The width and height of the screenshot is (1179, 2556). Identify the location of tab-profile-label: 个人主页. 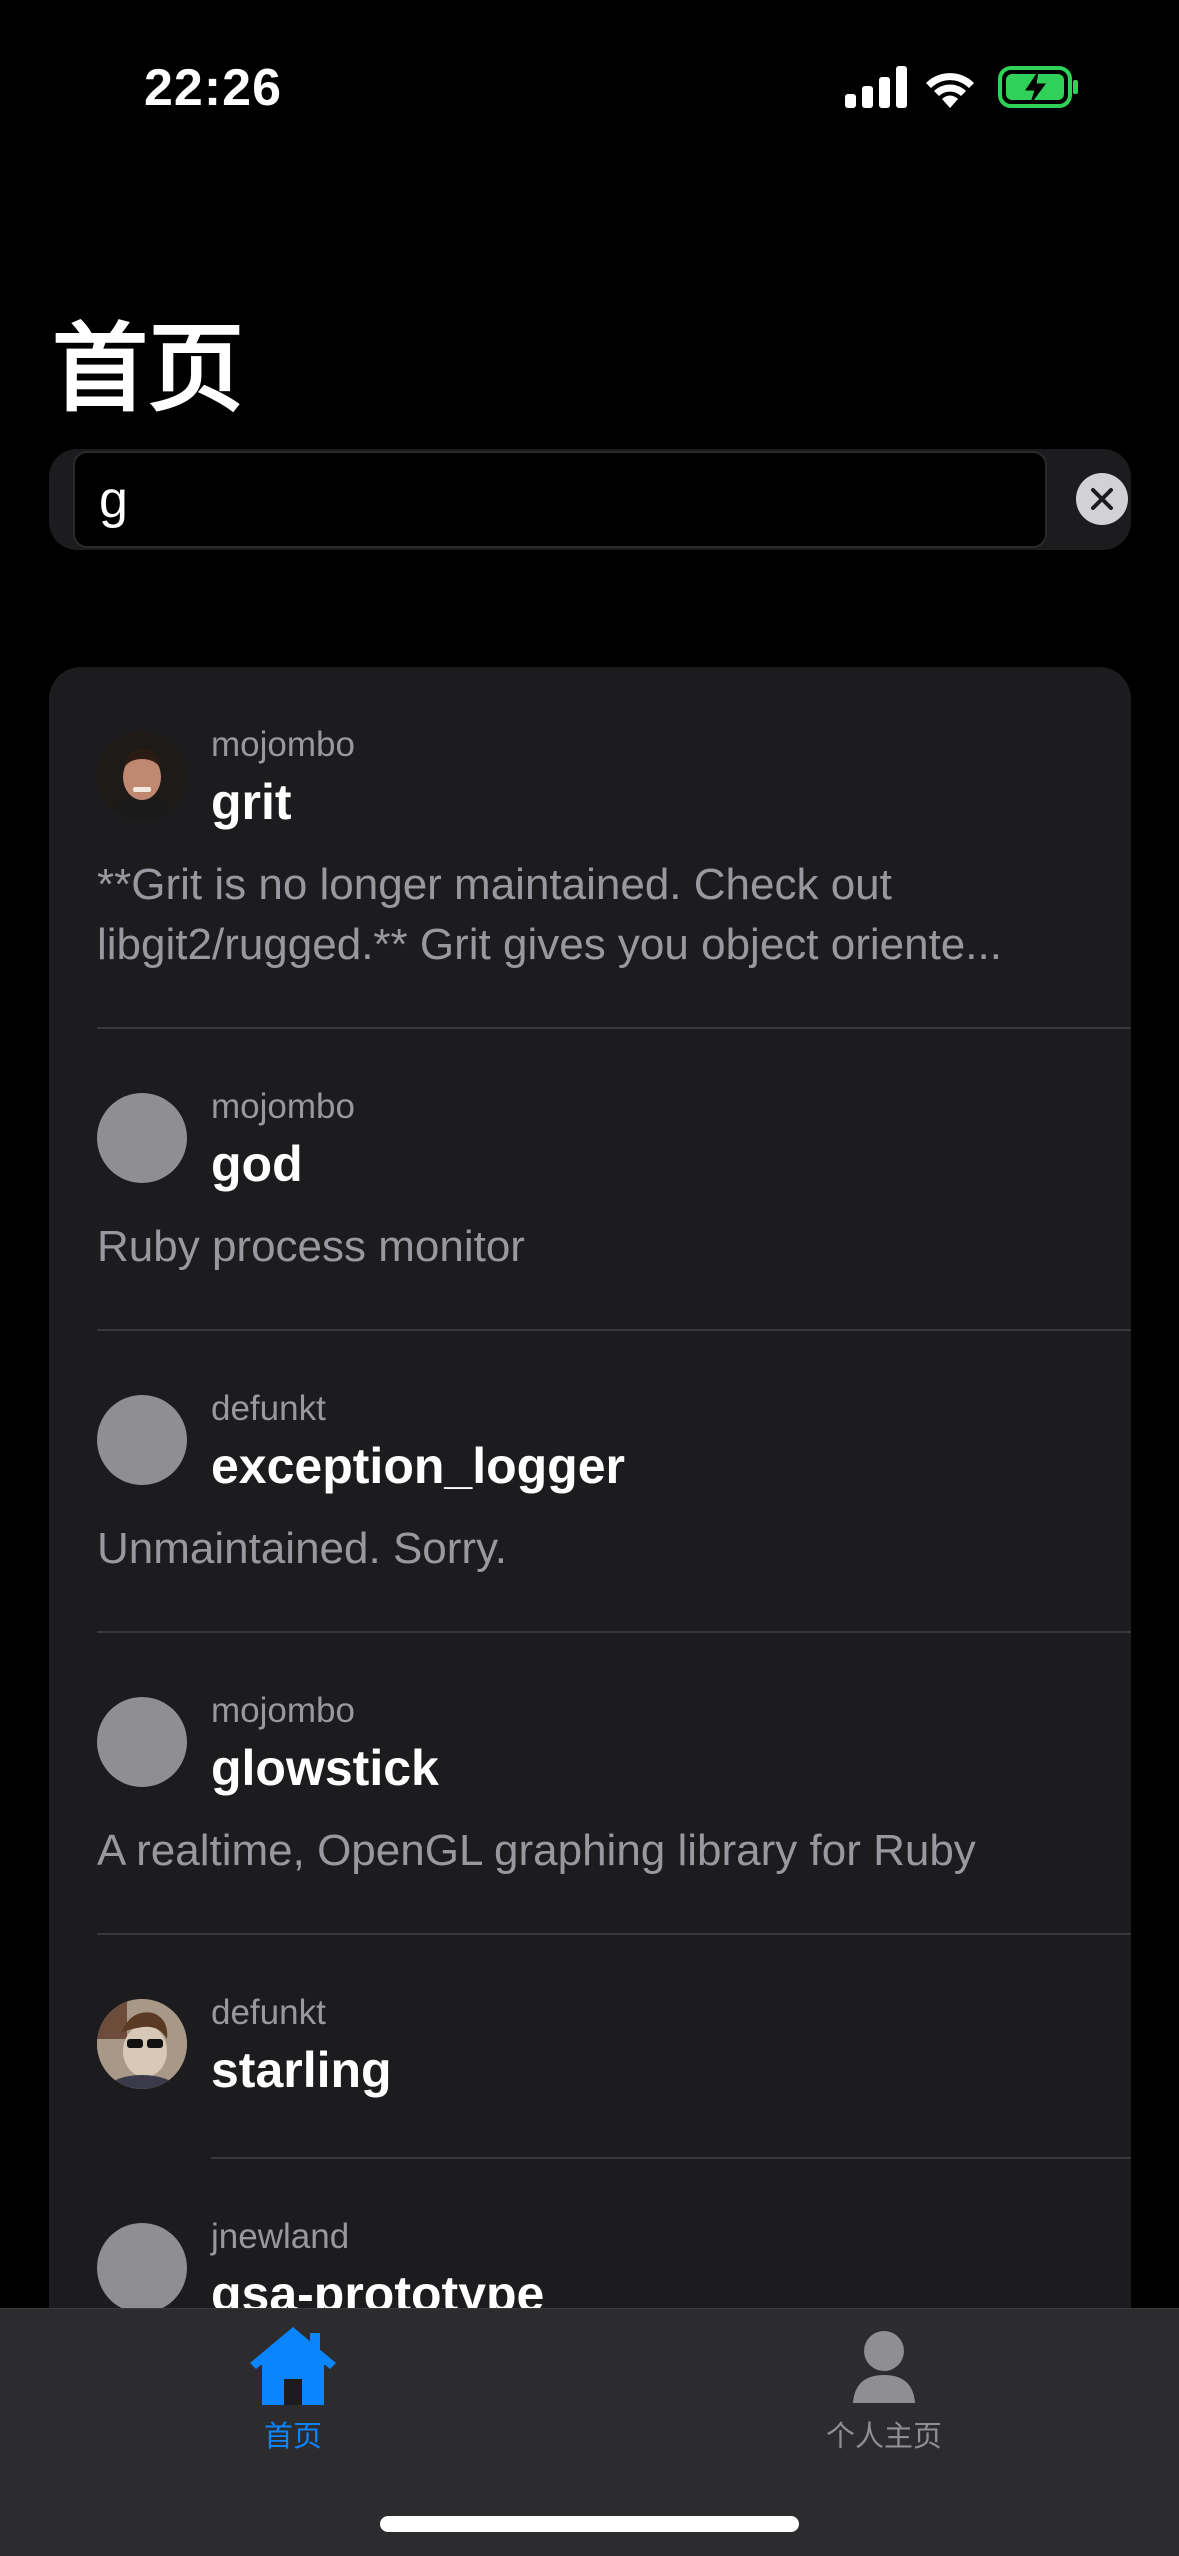
(883, 2437).